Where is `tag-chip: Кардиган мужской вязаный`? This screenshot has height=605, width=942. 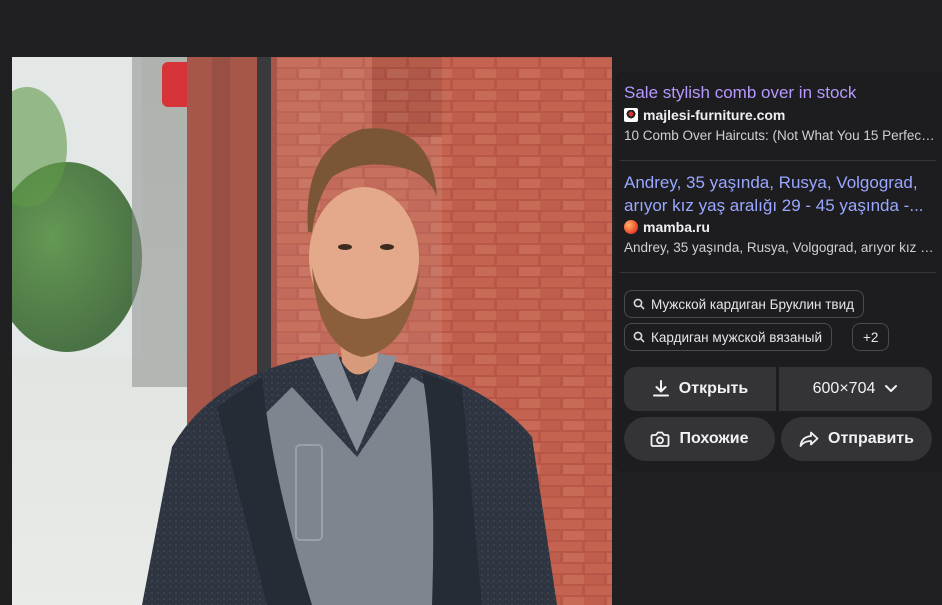 tag-chip: Кардиган мужской вязаный is located at coordinates (728, 337).